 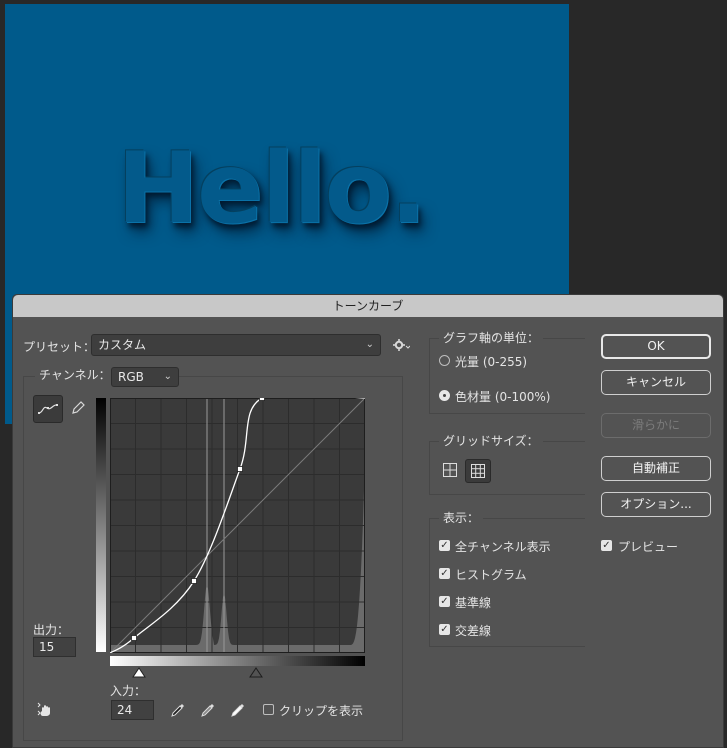 What do you see at coordinates (132, 710) in the screenshot?
I see `input-field: 24` at bounding box center [132, 710].